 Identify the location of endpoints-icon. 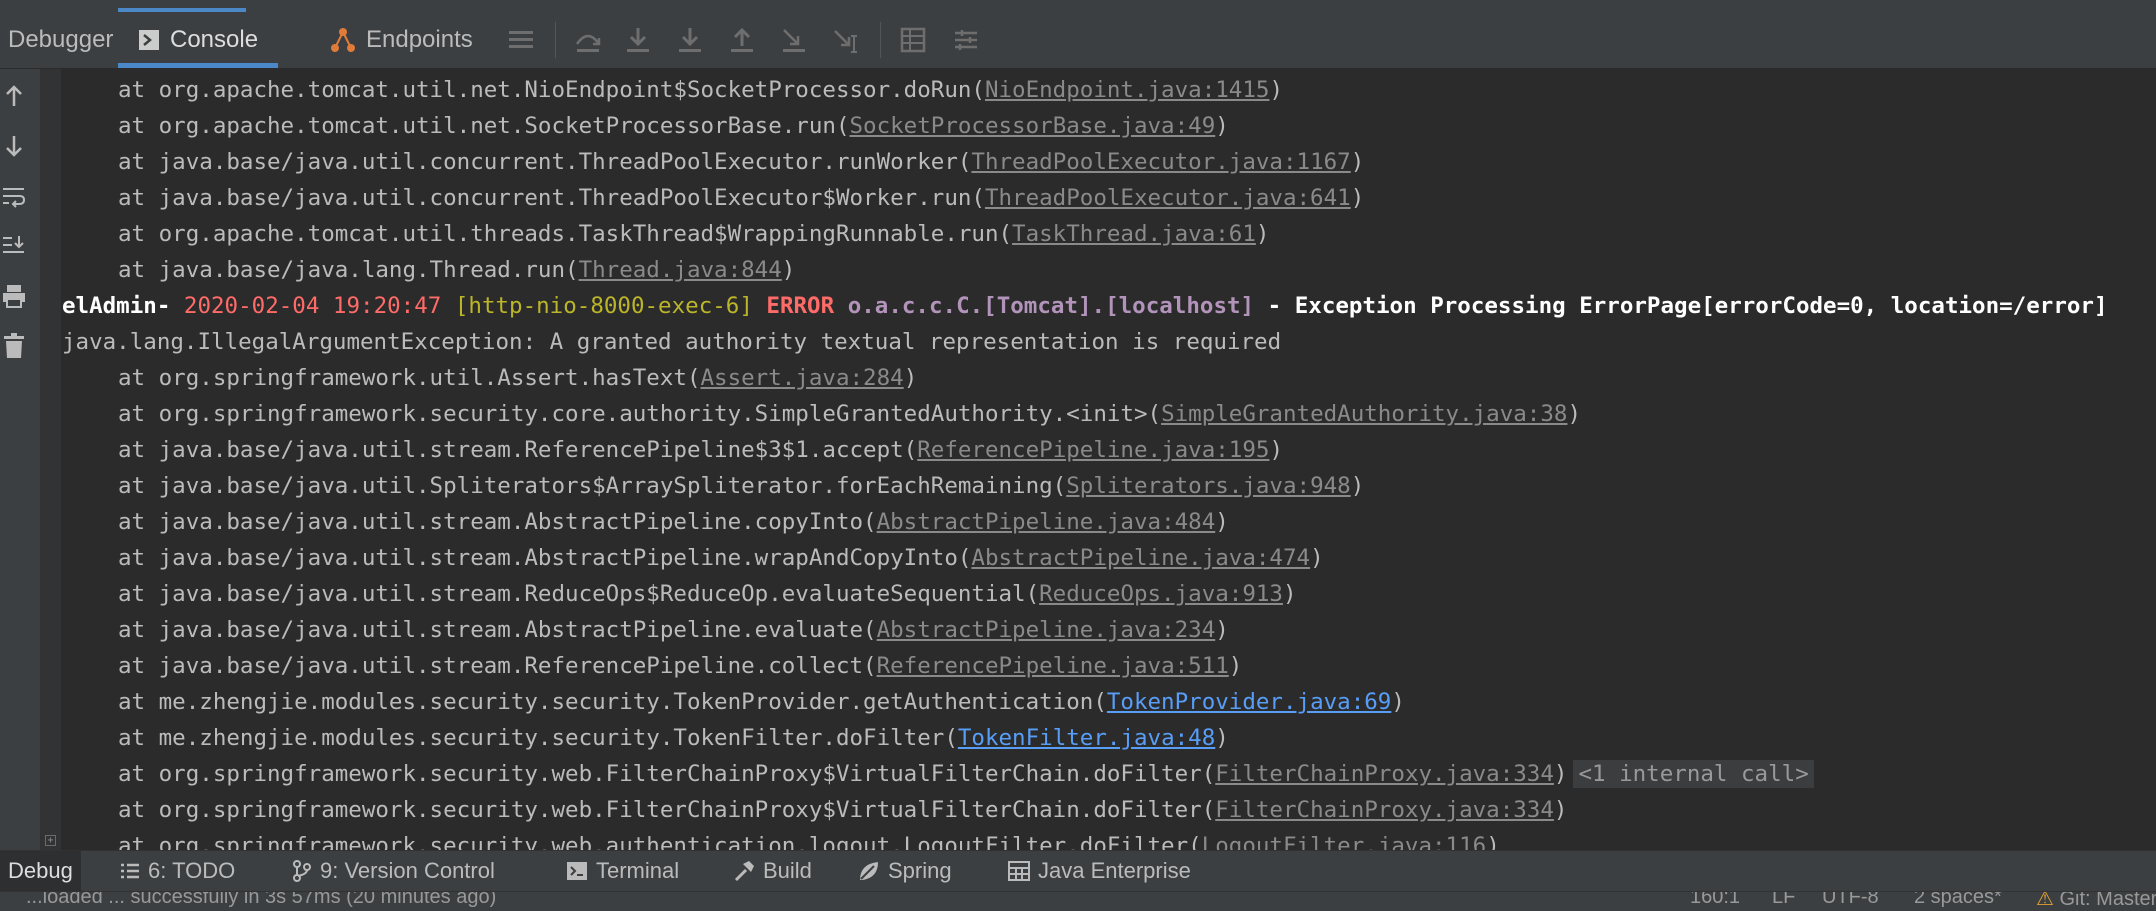
(343, 40).